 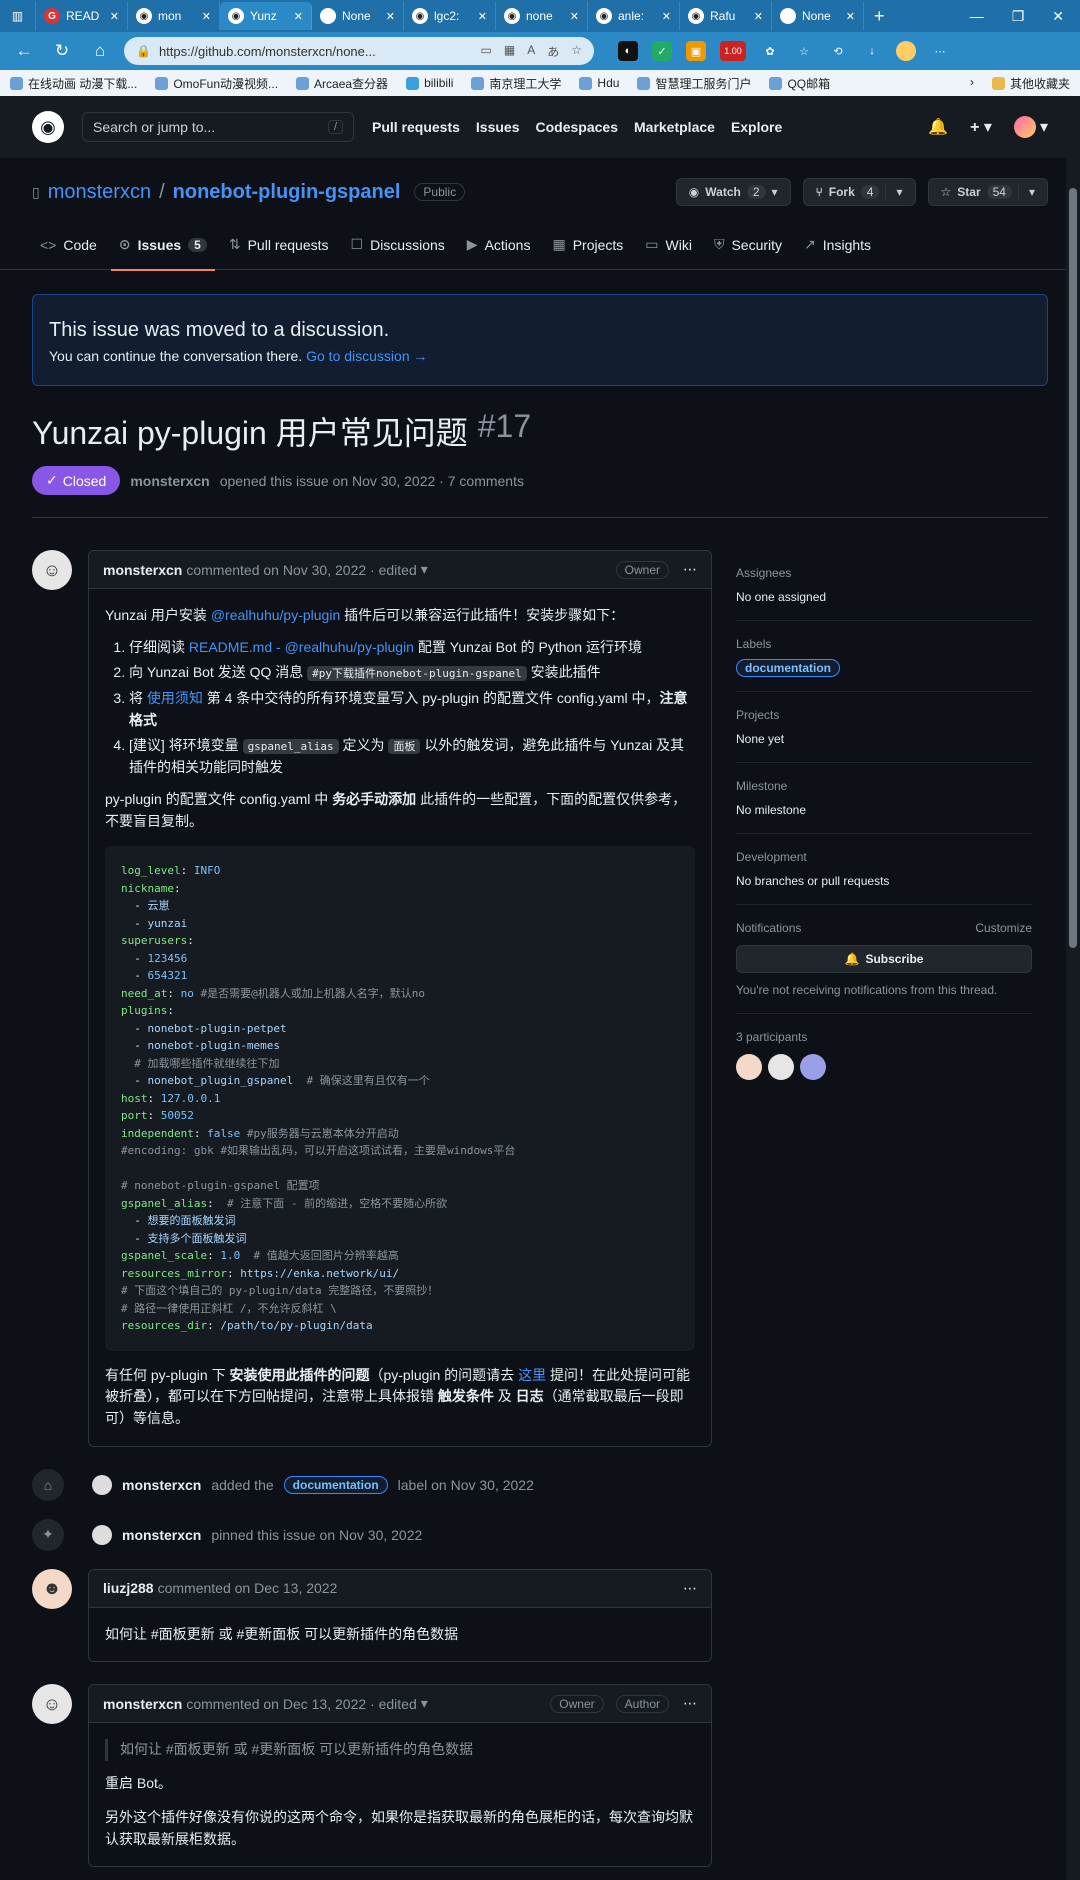 What do you see at coordinates (577, 127) in the screenshot?
I see `nav-codespaces: Codespaces` at bounding box center [577, 127].